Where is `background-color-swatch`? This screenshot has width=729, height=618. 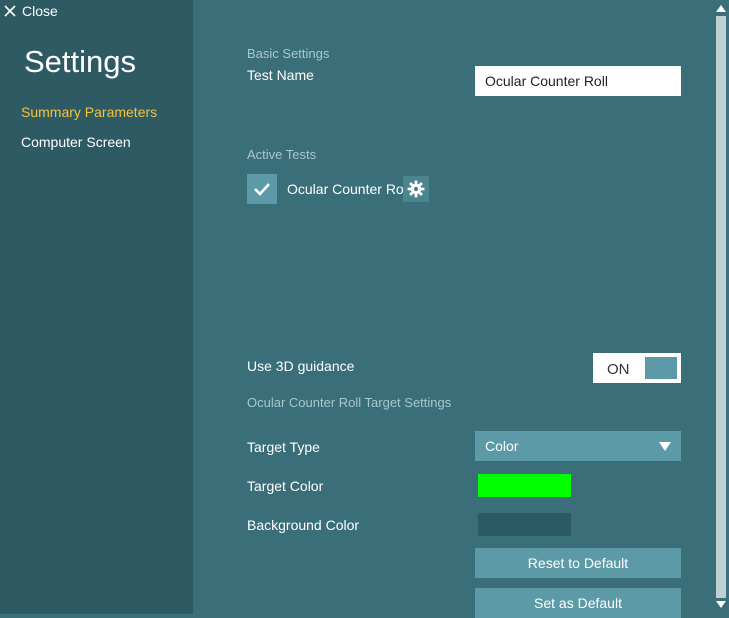 background-color-swatch is located at coordinates (524, 524).